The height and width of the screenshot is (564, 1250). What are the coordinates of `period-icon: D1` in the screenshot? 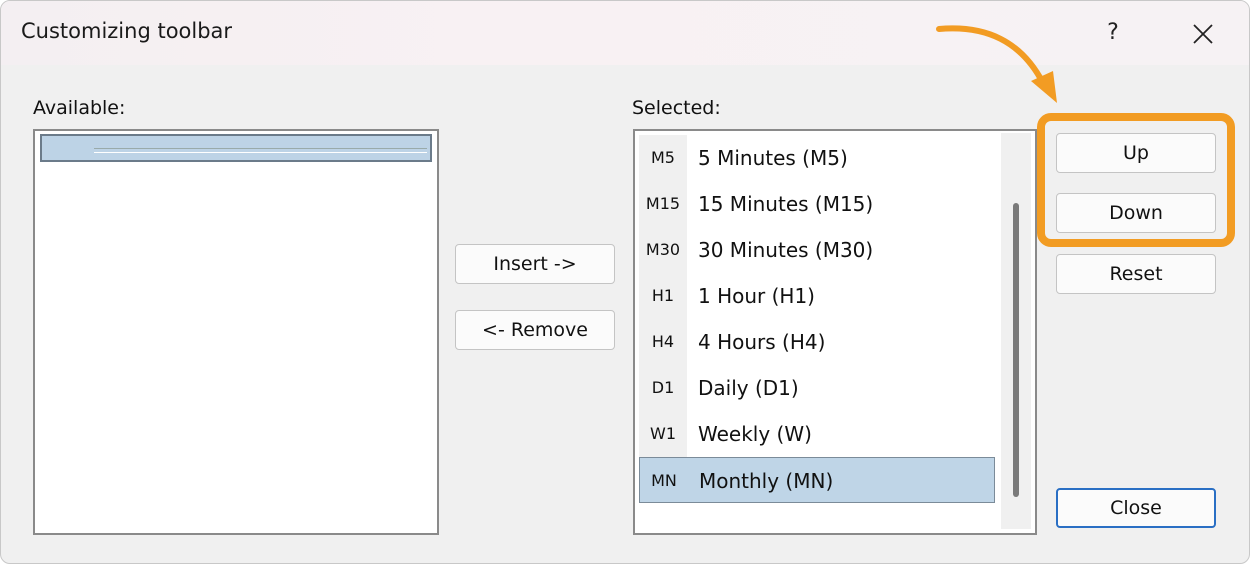 It's located at (663, 388).